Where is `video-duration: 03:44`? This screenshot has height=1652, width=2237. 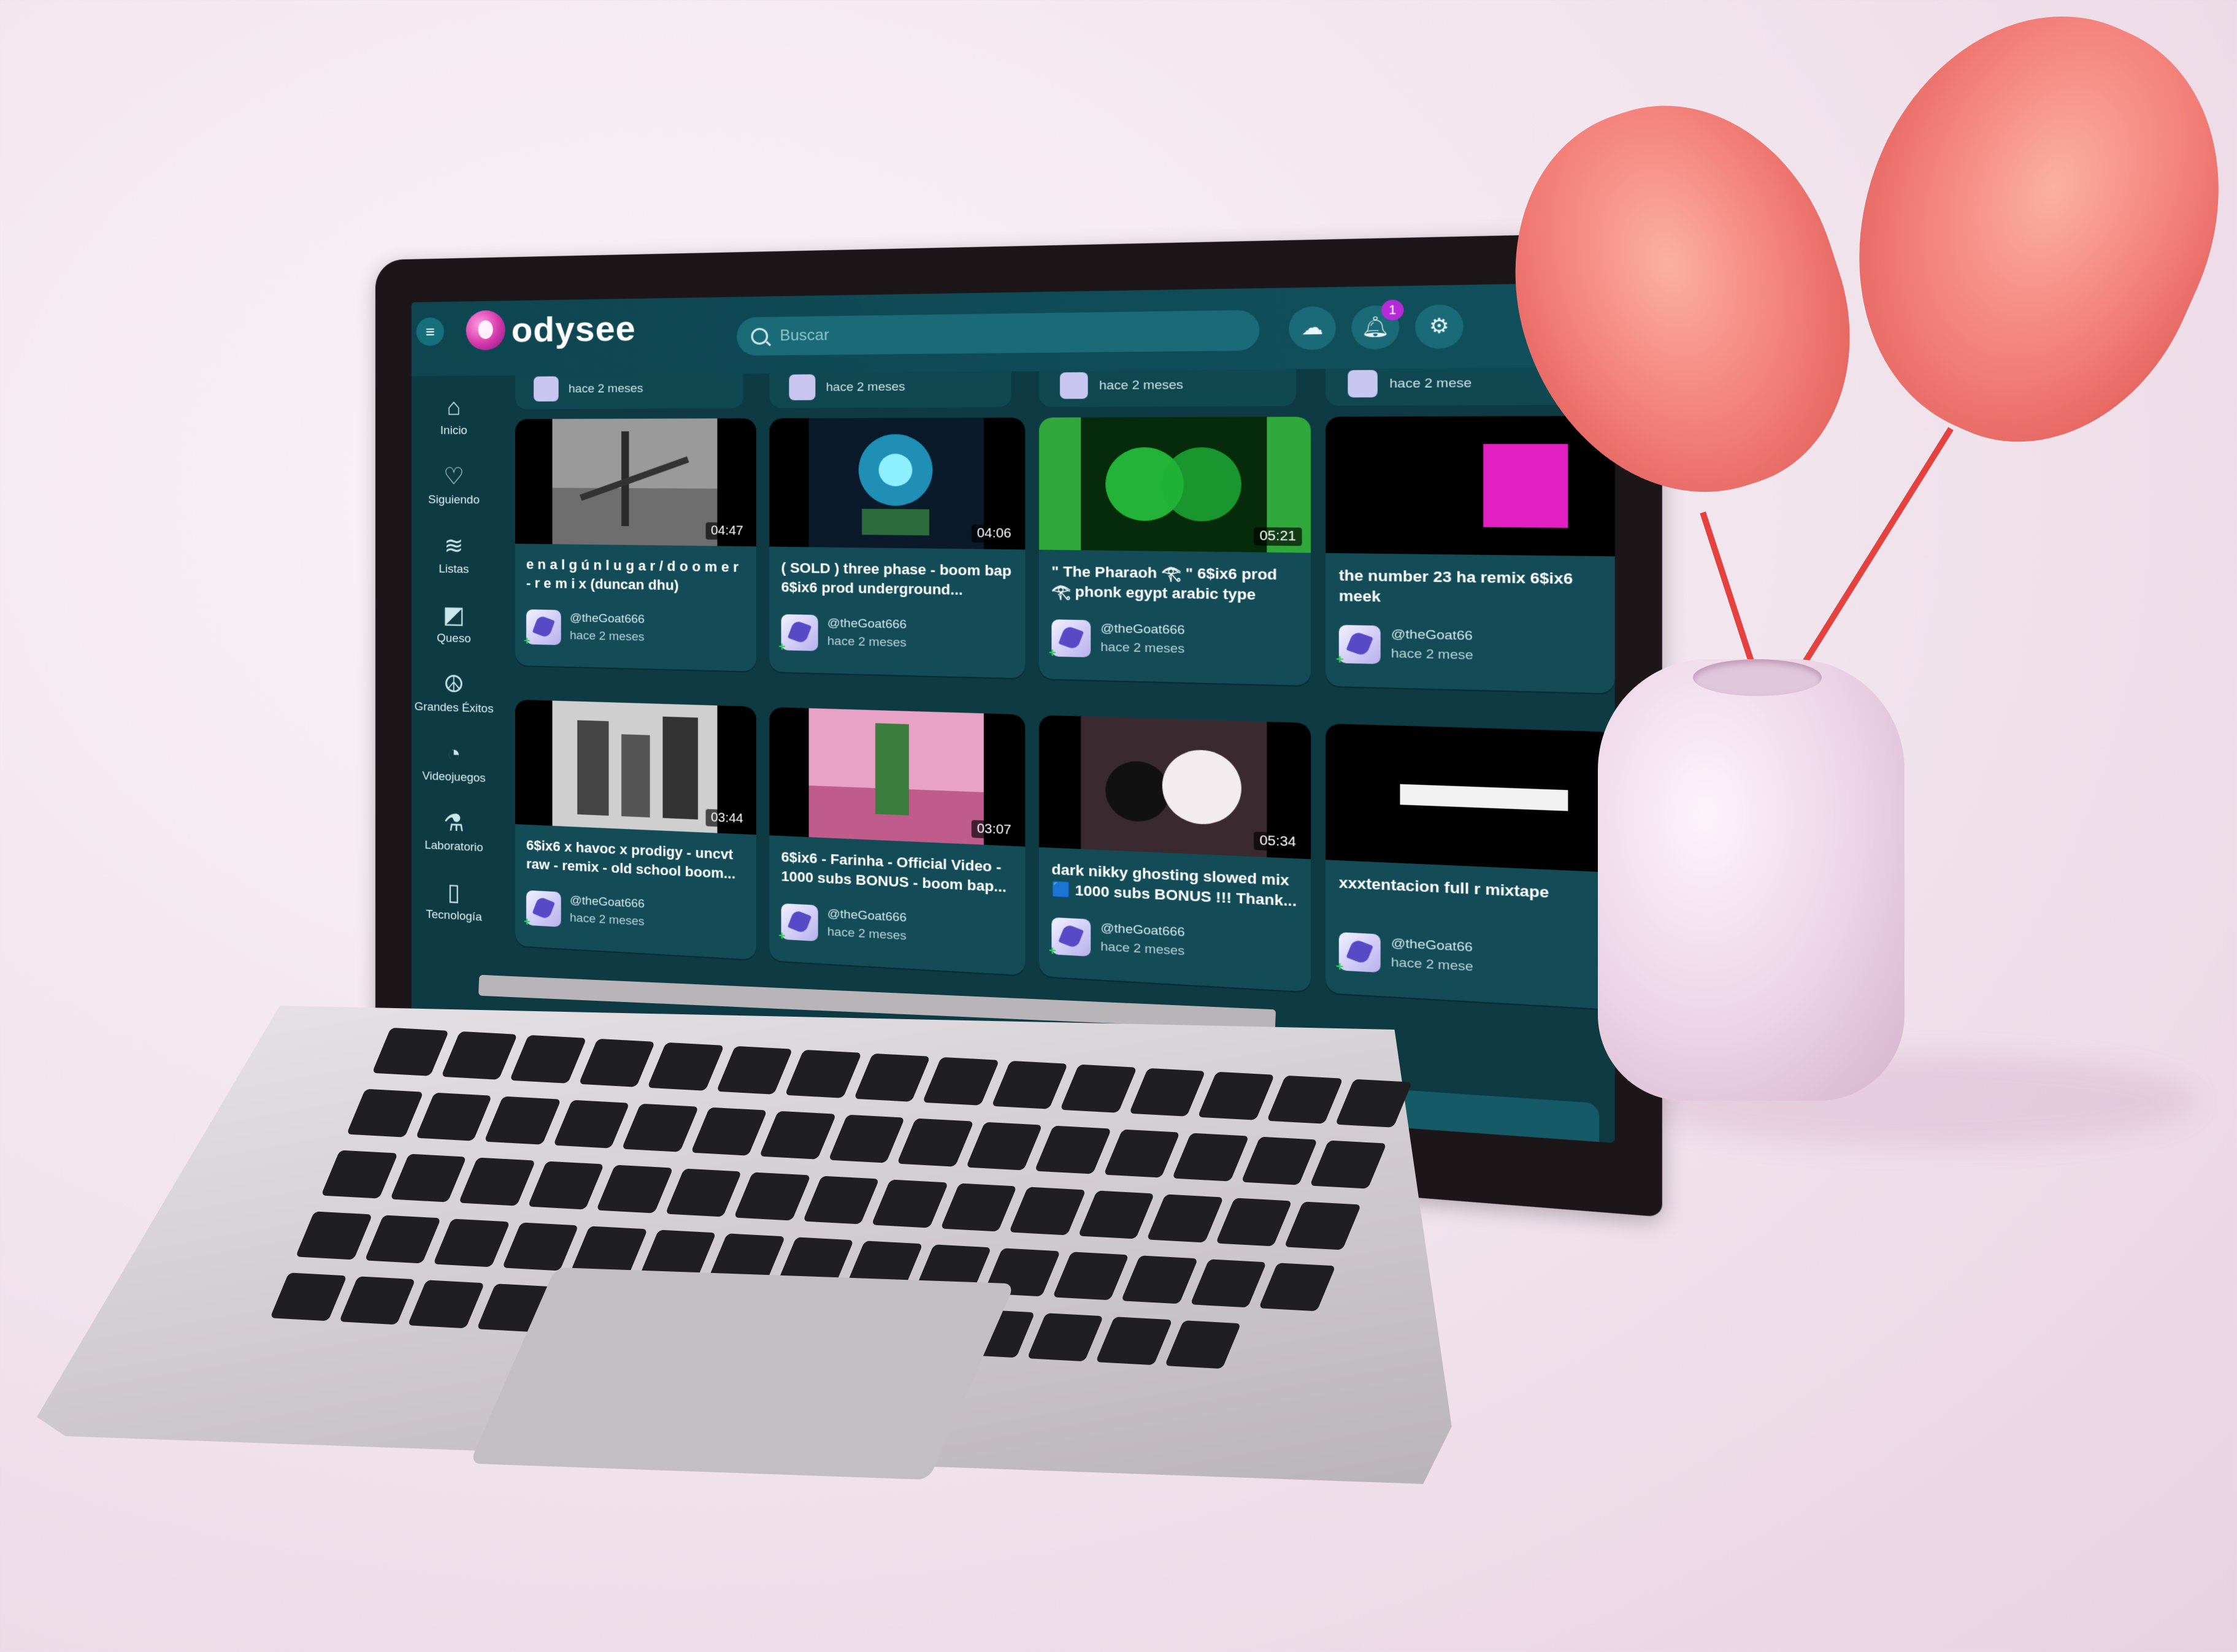
video-duration: 03:44 is located at coordinates (727, 819).